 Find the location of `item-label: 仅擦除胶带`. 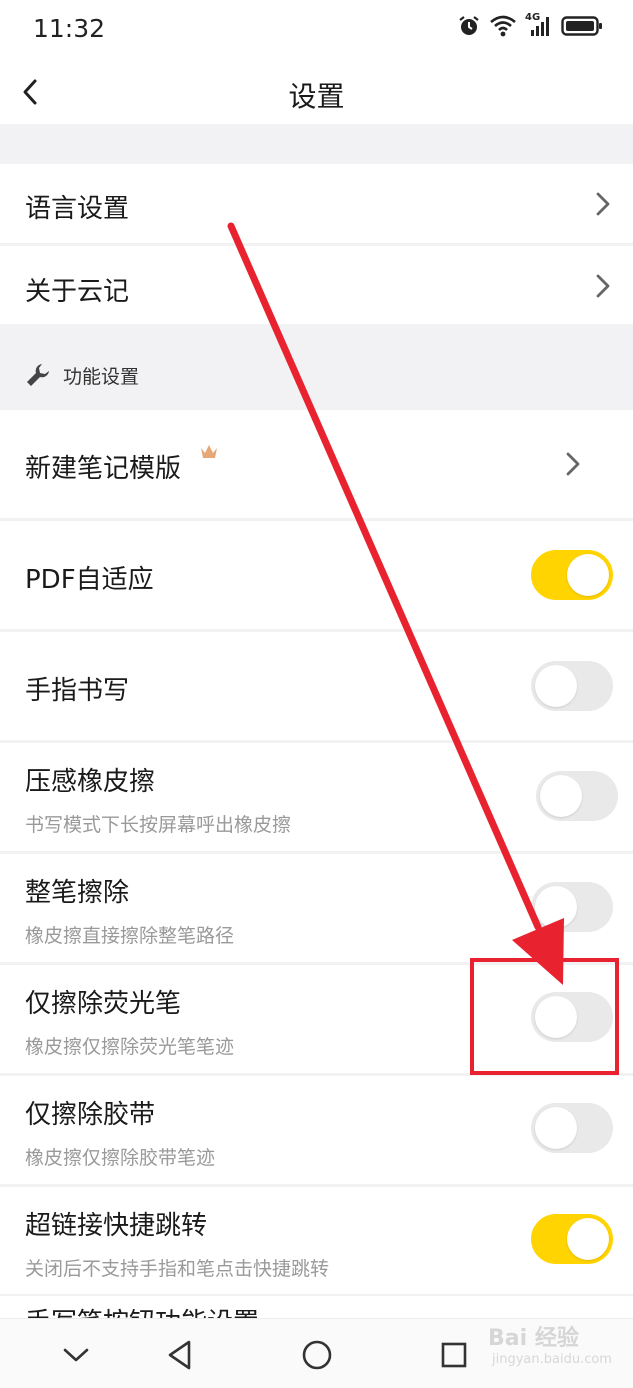

item-label: 仅擦除胶带 is located at coordinates (90, 1115).